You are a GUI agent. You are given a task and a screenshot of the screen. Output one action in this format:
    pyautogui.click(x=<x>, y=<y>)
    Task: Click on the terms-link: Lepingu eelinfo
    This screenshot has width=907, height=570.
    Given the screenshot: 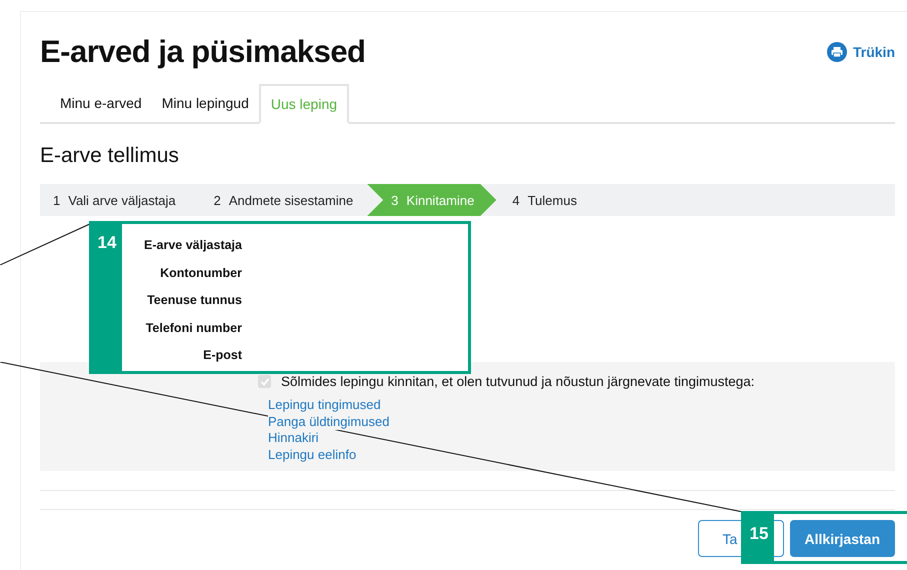 What is the action you would take?
    pyautogui.click(x=312, y=454)
    